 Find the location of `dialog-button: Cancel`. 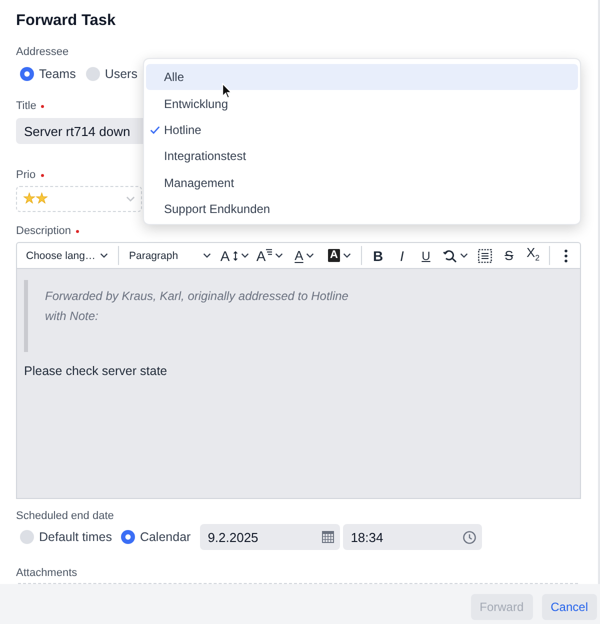

dialog-button: Cancel is located at coordinates (569, 607).